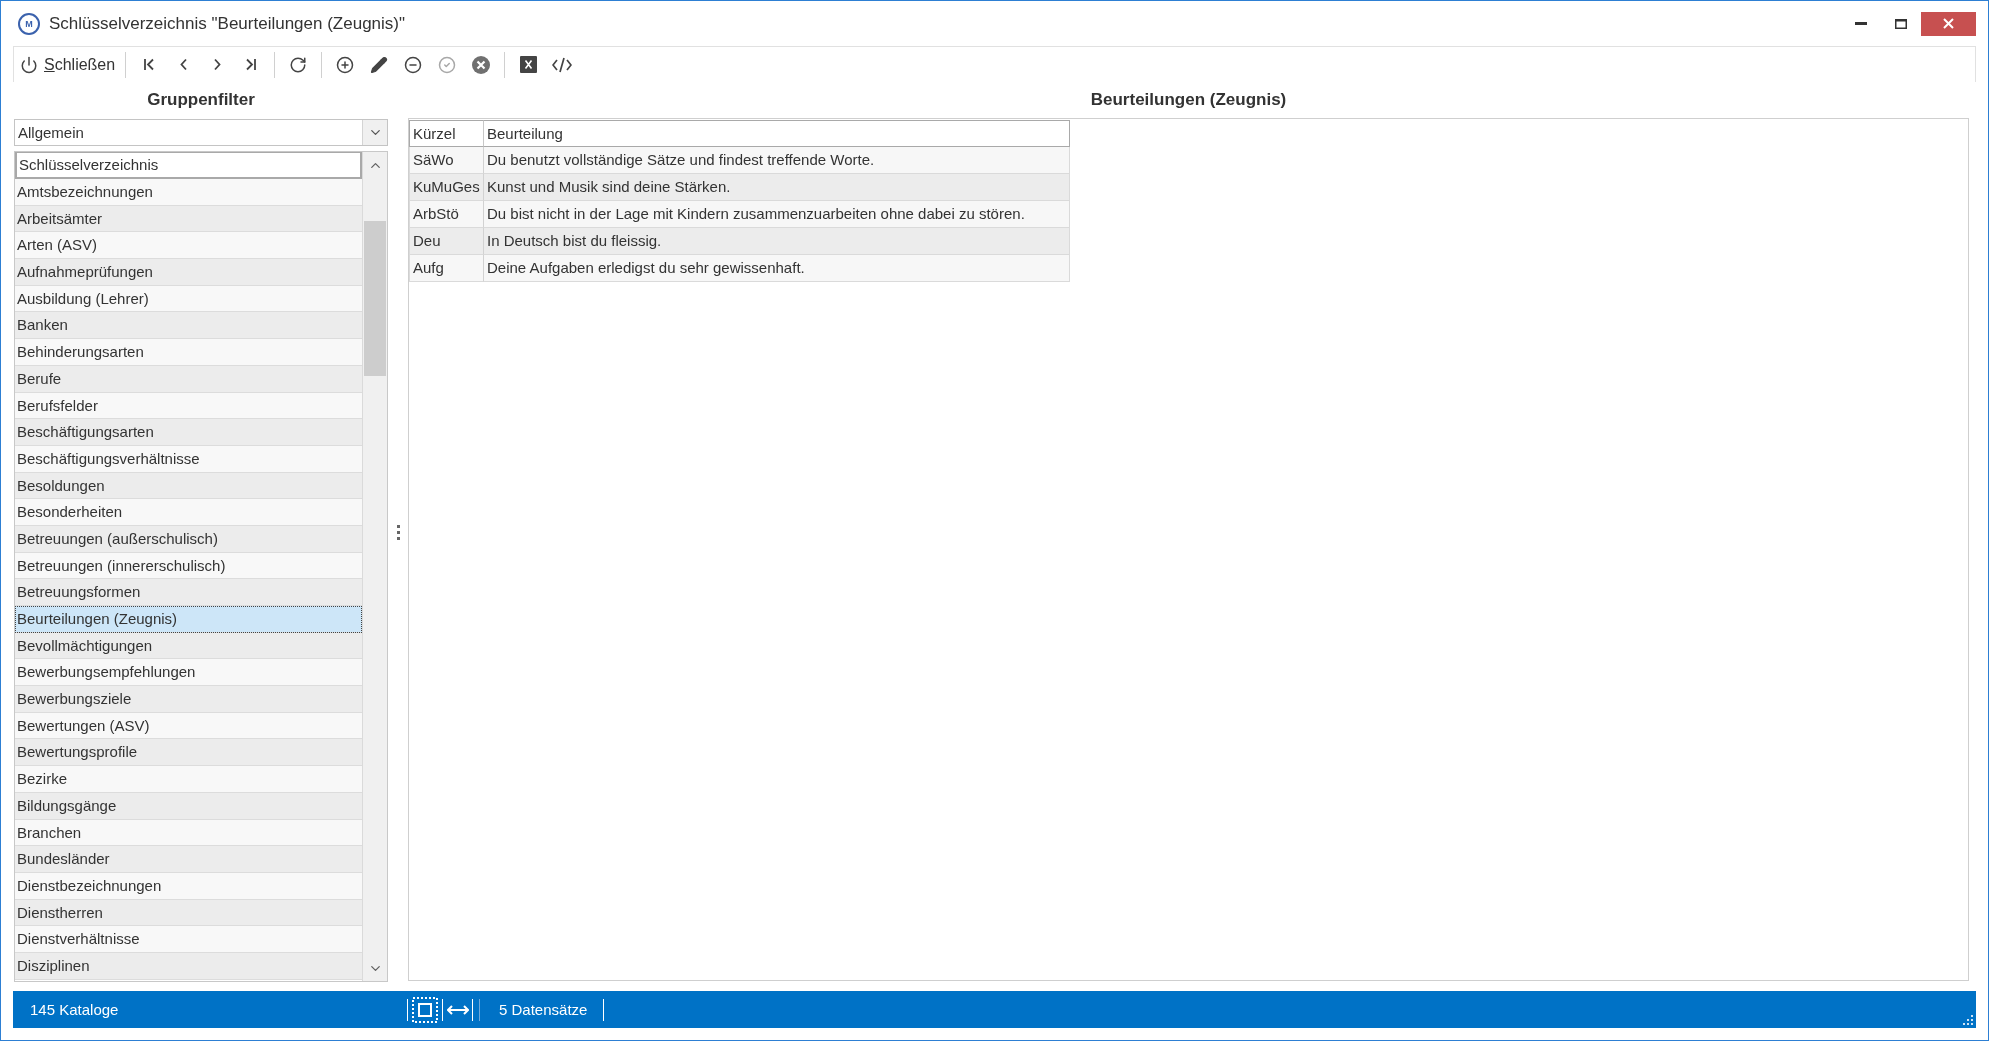  What do you see at coordinates (776, 268) in the screenshot?
I see `table-cell: Deine Aufgaben erledigst du sehr gewissenhaft.` at bounding box center [776, 268].